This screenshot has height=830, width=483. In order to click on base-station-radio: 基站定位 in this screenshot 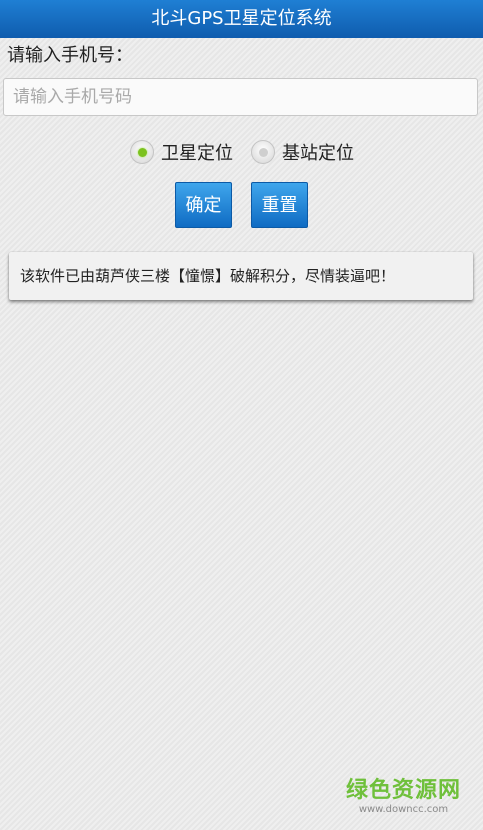, I will do `click(302, 152)`.